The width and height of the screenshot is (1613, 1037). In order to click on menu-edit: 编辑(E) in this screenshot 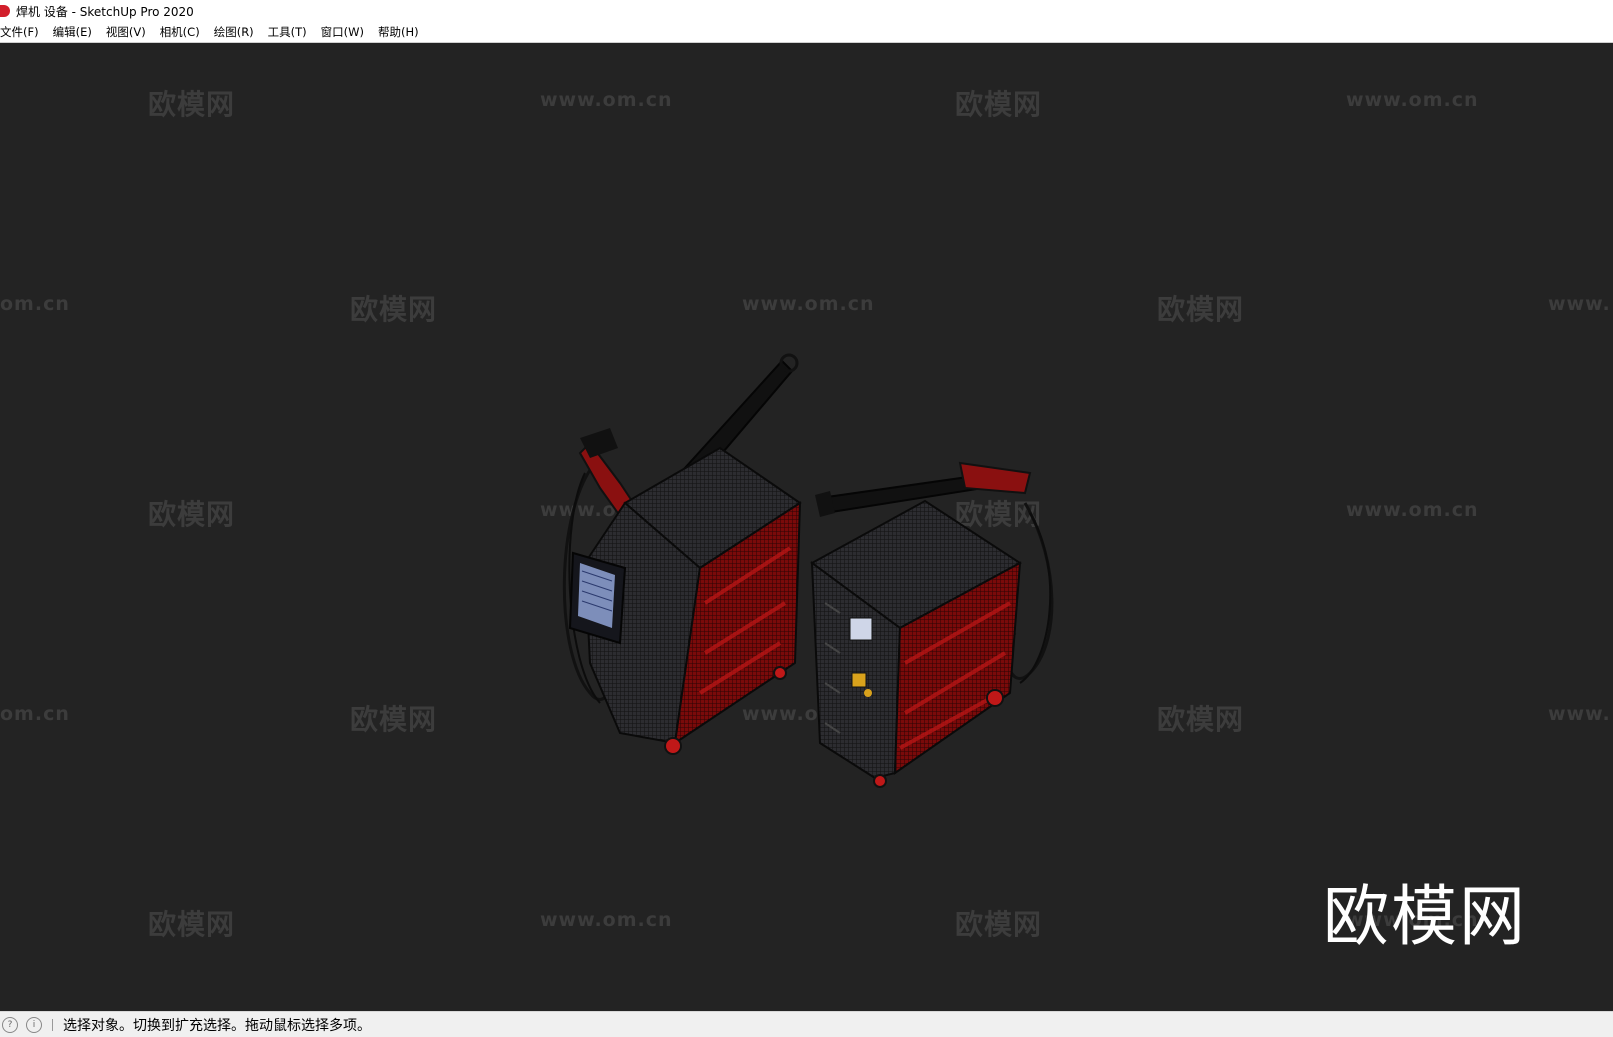, I will do `click(72, 32)`.